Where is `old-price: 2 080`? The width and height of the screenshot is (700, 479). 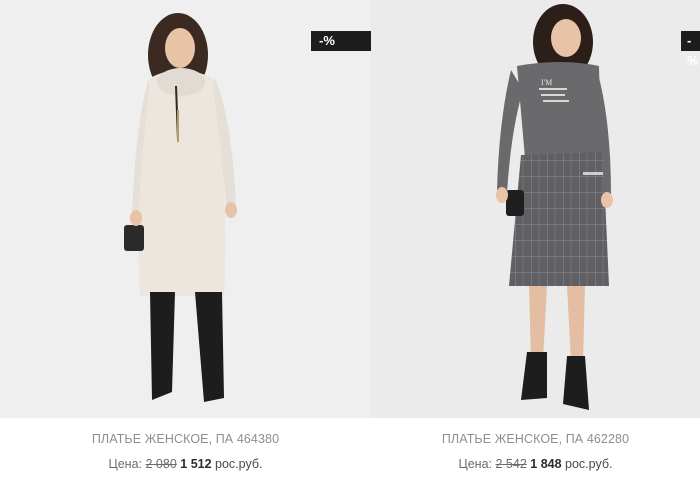
old-price: 2 080 is located at coordinates (161, 464).